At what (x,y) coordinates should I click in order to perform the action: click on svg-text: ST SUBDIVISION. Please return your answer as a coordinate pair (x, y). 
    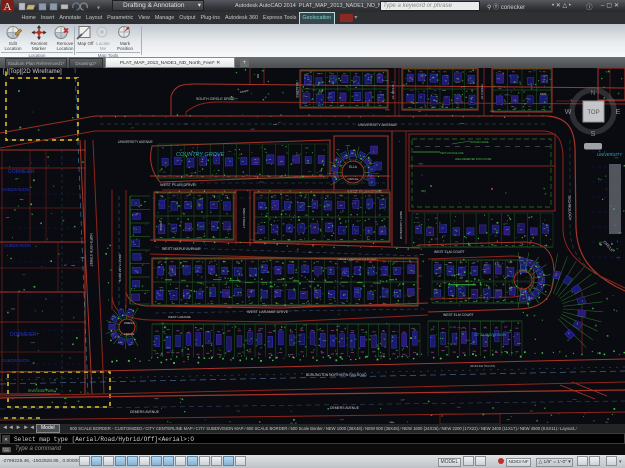
    Looking at the image, I should click on (490, 334).